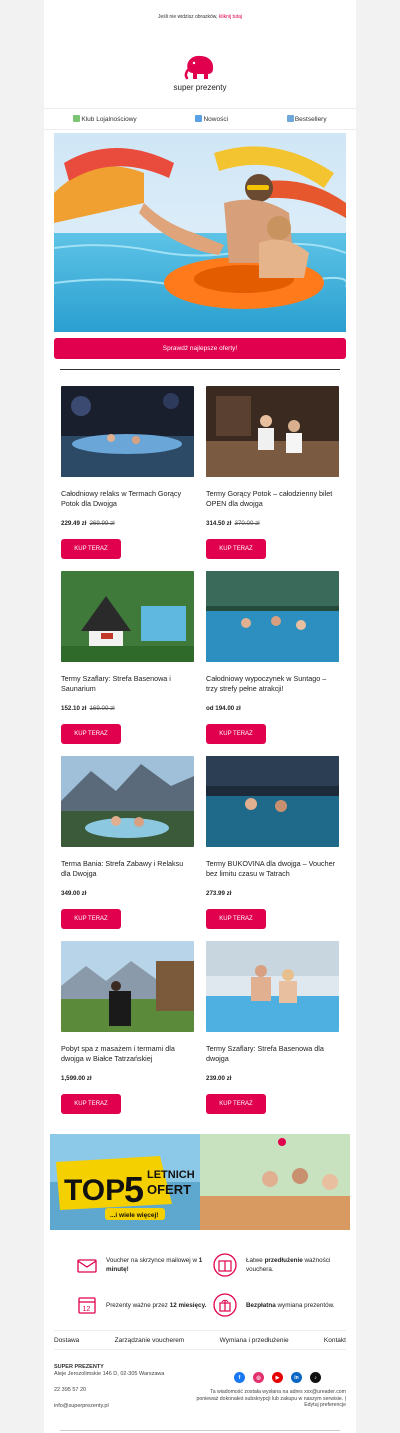 The height and width of the screenshot is (1433, 400). I want to click on top-icon, so click(290, 118).